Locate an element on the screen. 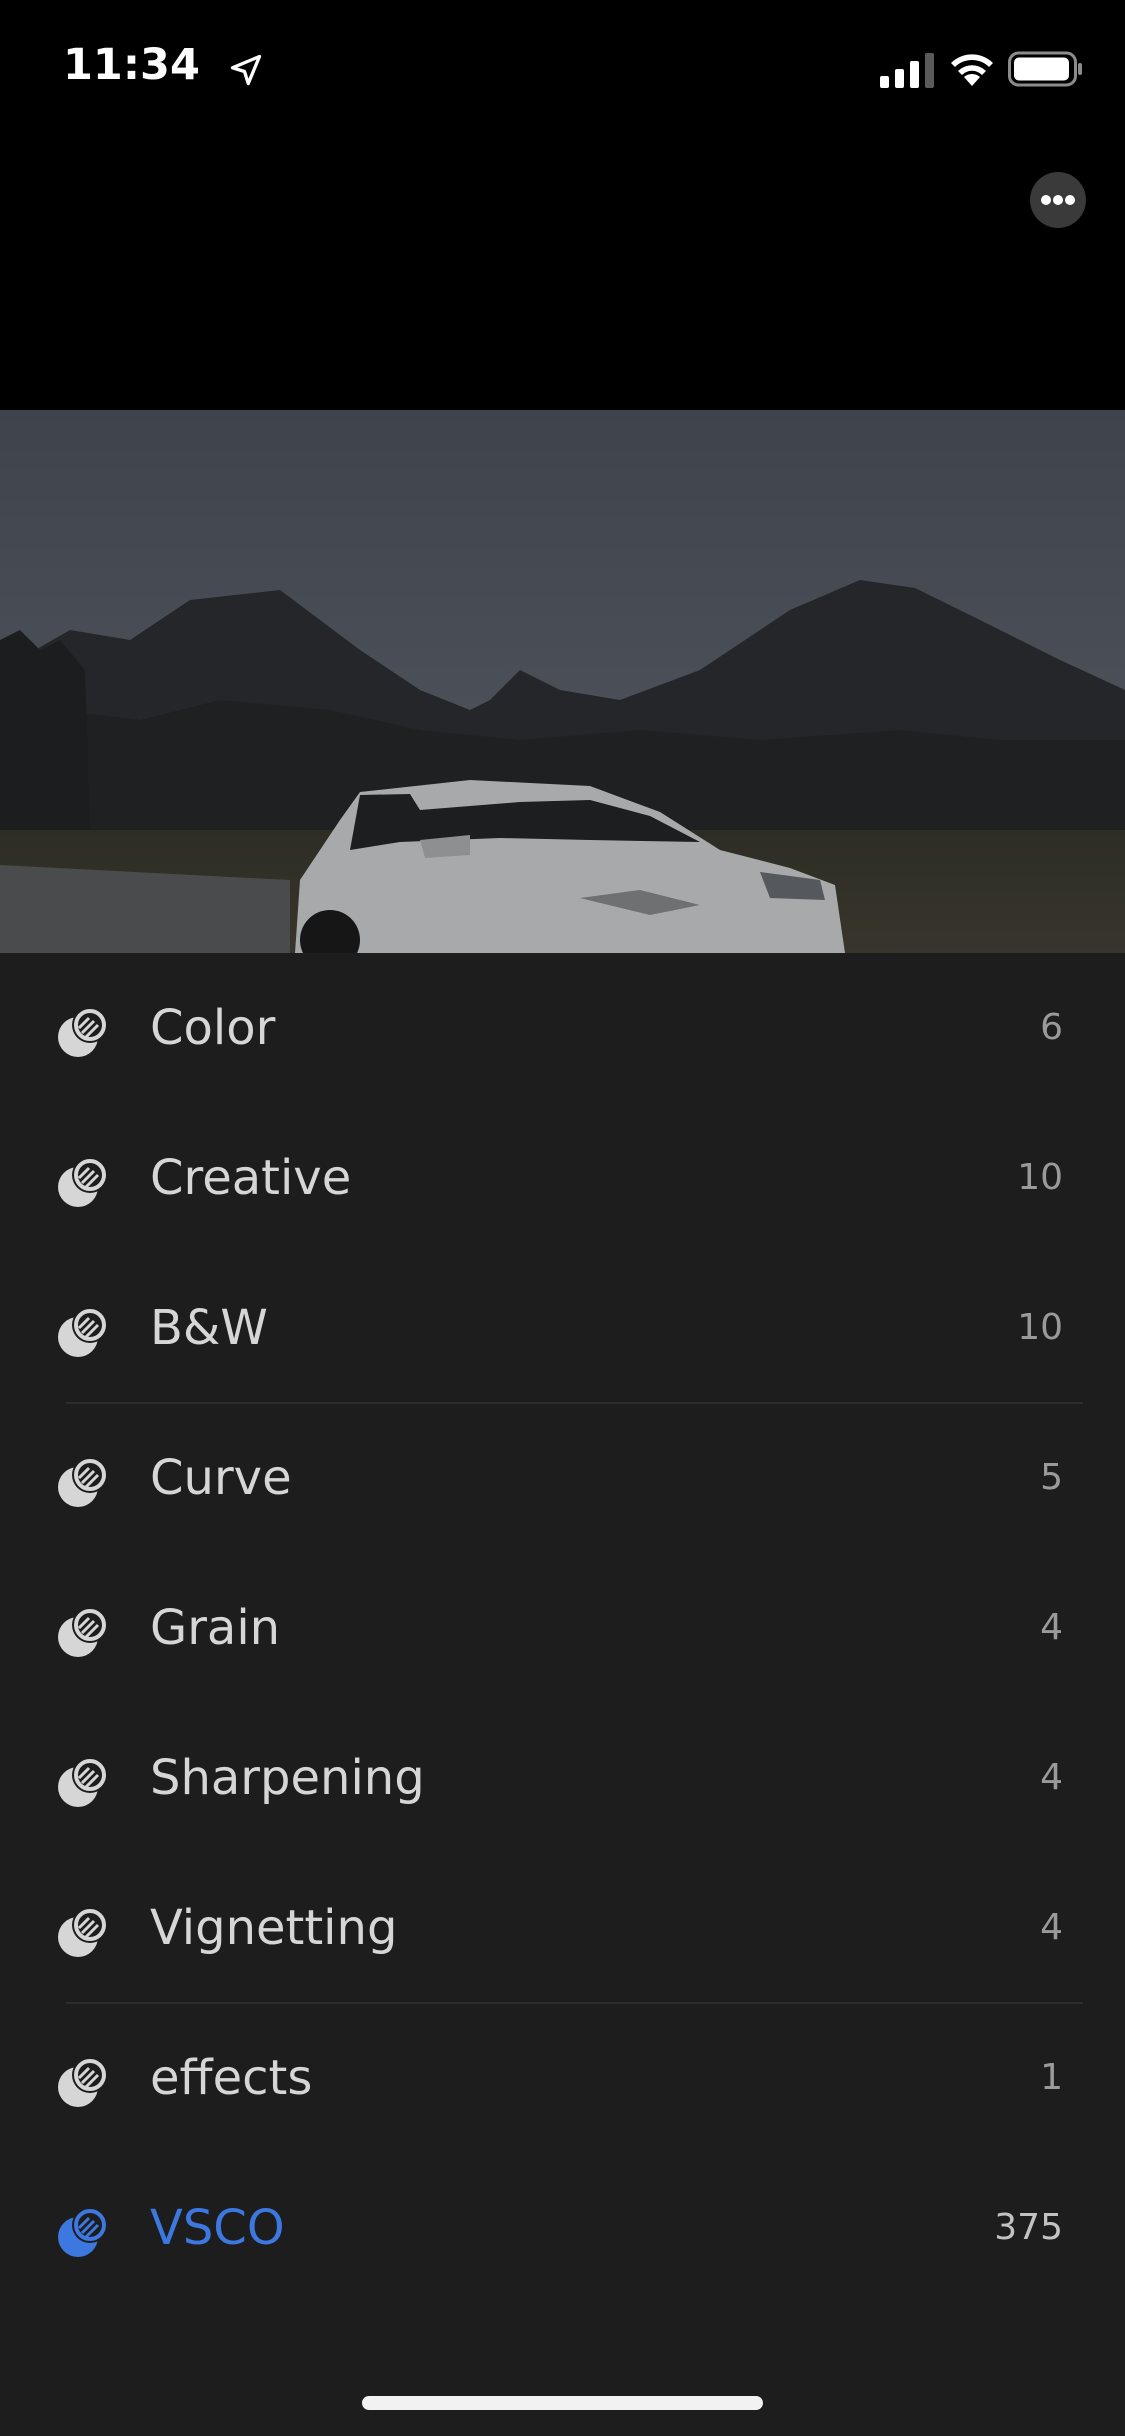 The image size is (1125, 2436). preset-group-effects: effects 1 is located at coordinates (562, 2078).